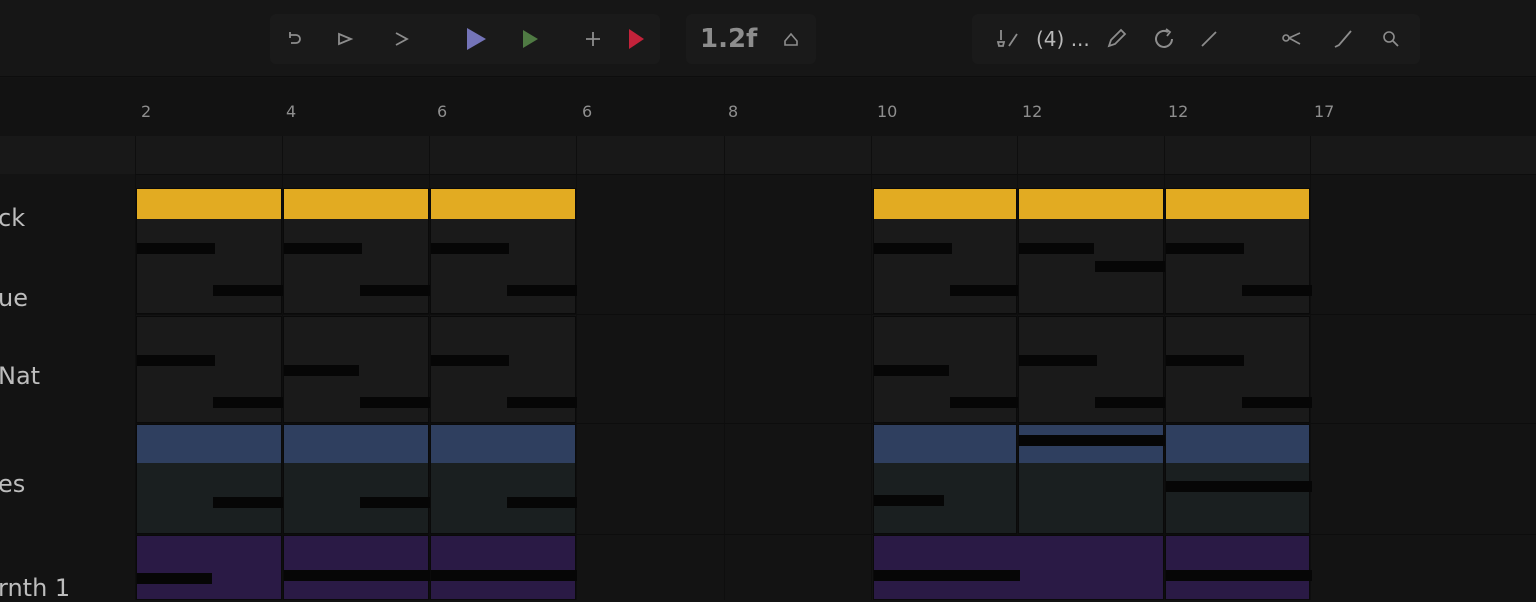 The width and height of the screenshot is (1536, 602). What do you see at coordinates (35, 588) in the screenshot?
I see `track-name: rnth 1` at bounding box center [35, 588].